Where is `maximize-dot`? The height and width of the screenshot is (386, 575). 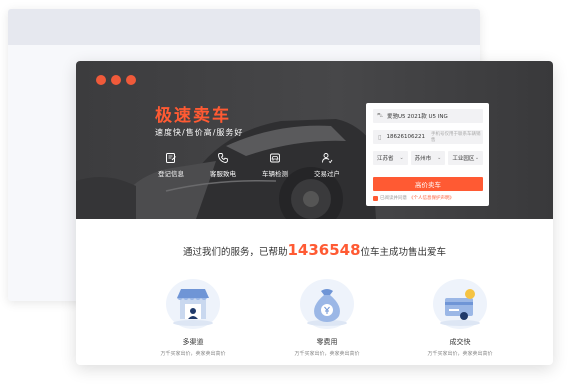
maximize-dot is located at coordinates (131, 80).